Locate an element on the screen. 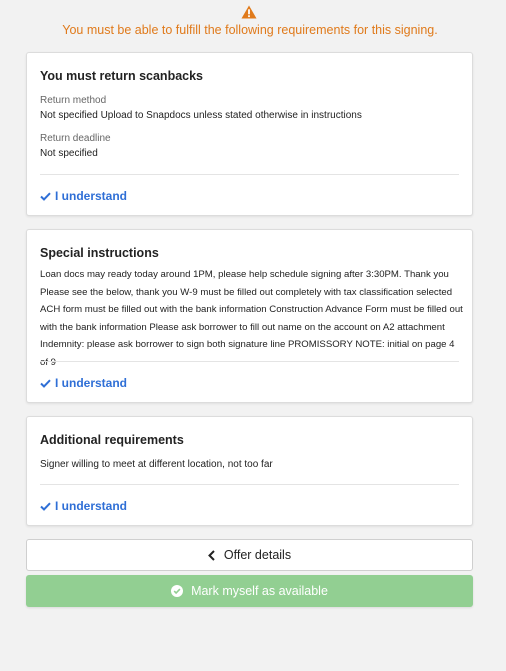 This screenshot has width=506, height=671. chevron-left-icon is located at coordinates (211, 555).